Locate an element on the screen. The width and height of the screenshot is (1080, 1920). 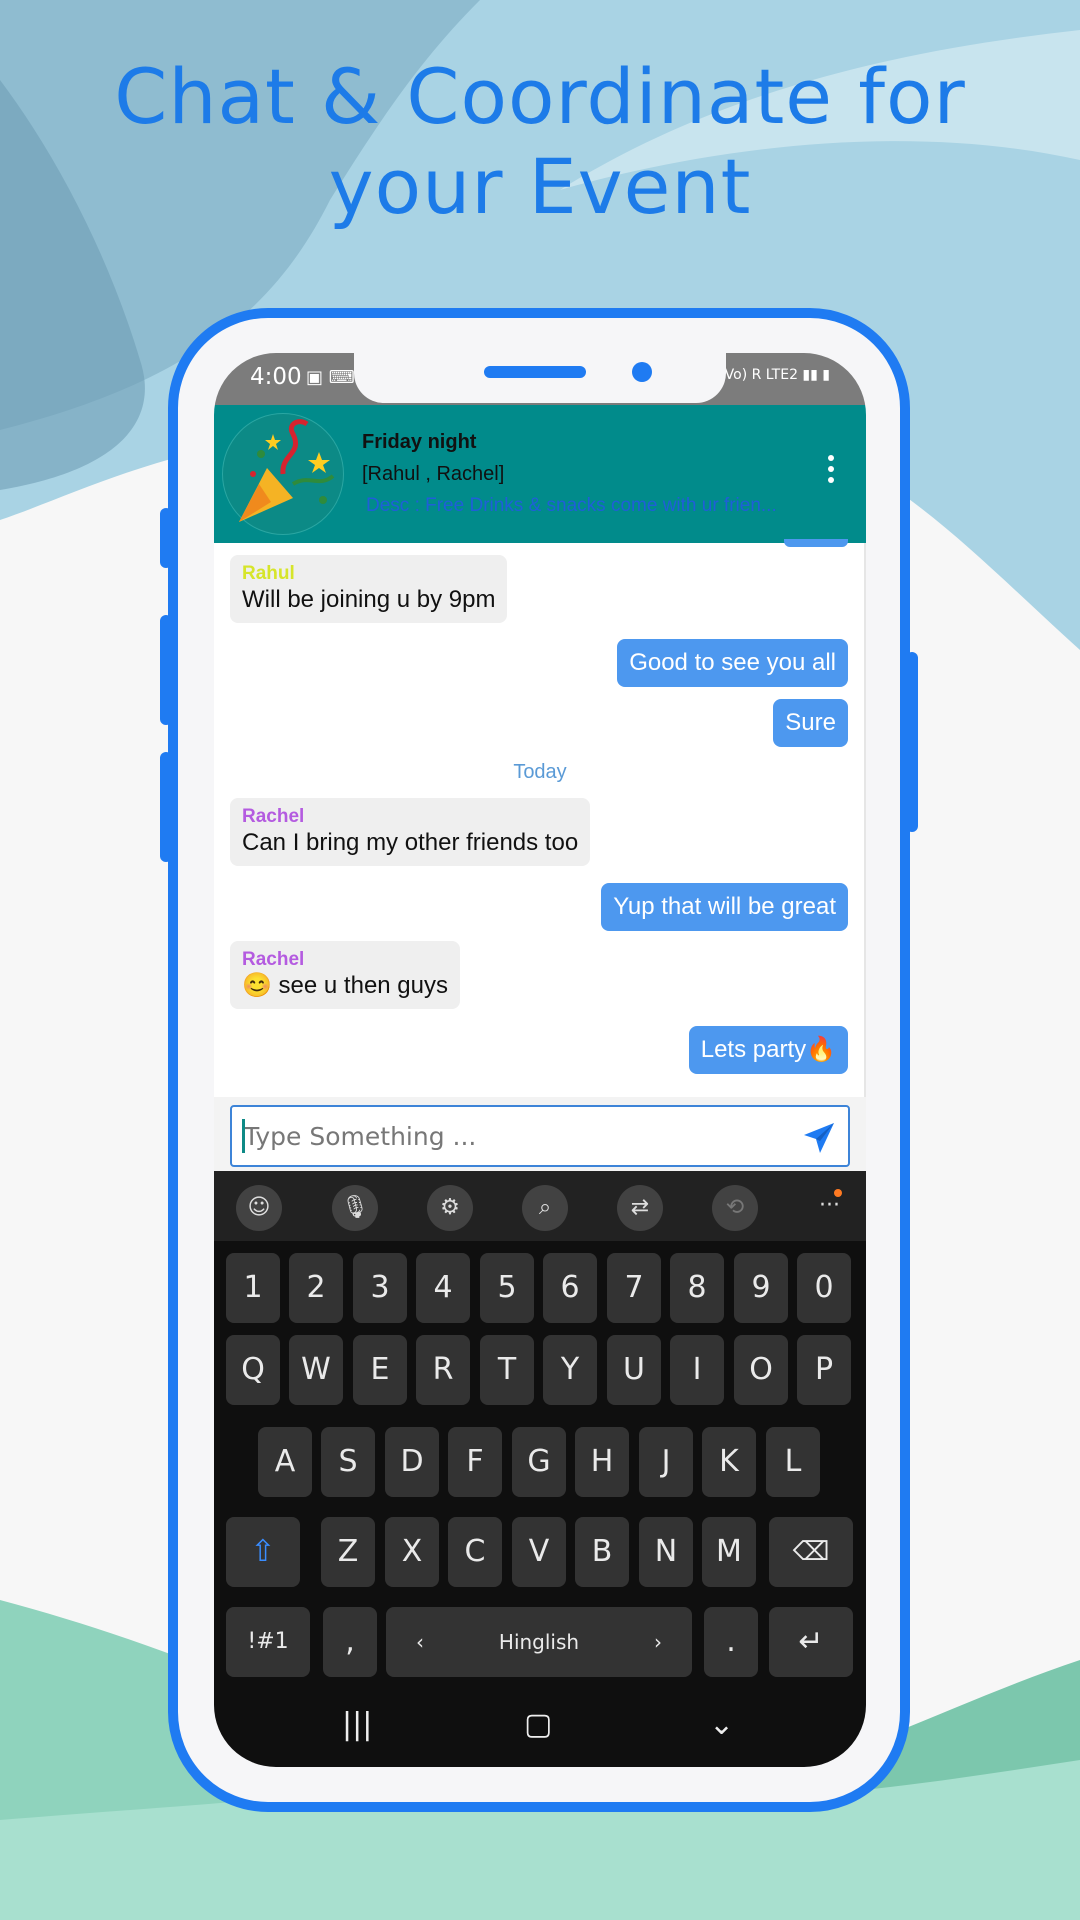
key-b: B is located at coordinates (602, 1552).